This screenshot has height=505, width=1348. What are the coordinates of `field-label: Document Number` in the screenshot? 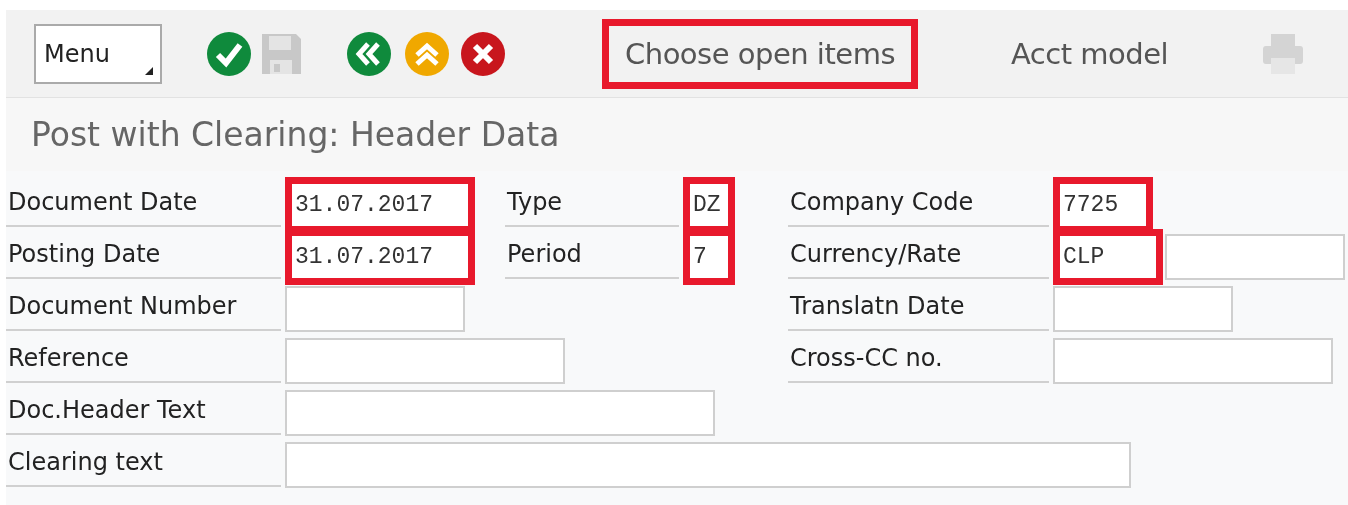 It's located at (143, 307).